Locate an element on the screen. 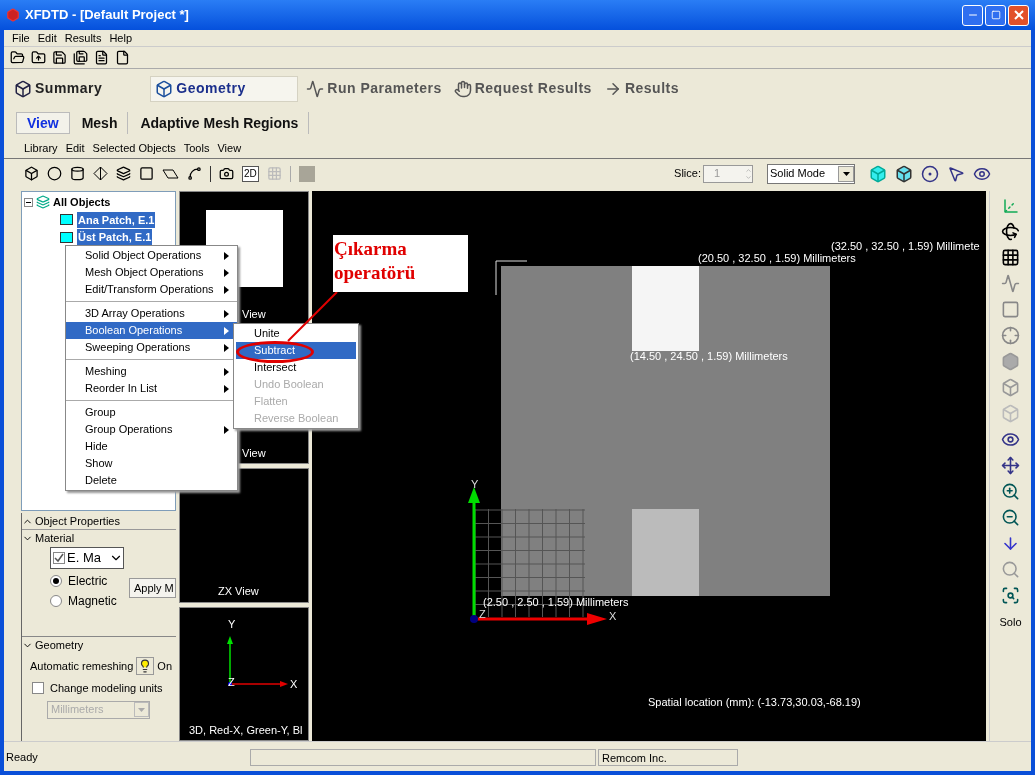  section-header: Object Properties is located at coordinates (77, 521).